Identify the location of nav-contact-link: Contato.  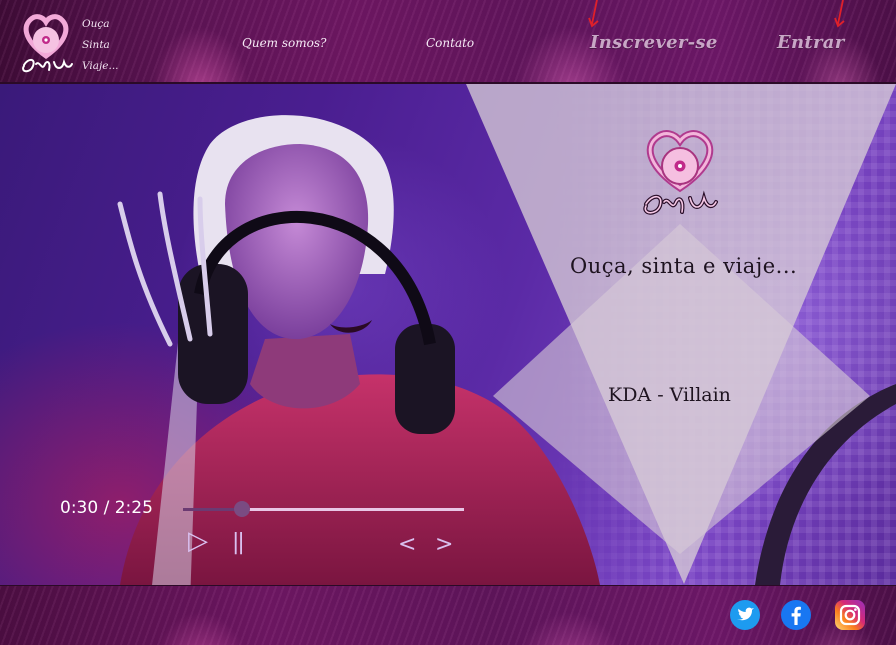
(450, 43).